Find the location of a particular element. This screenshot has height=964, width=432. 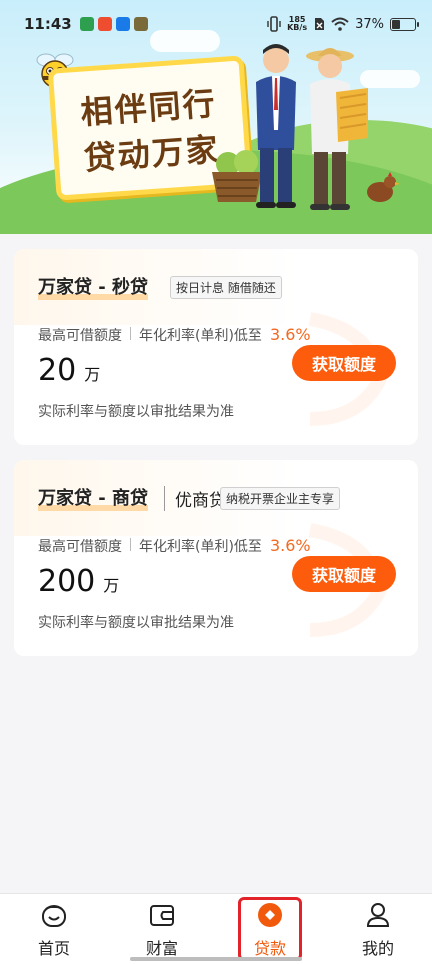

farmer-illustration is located at coordinates (337, 129).